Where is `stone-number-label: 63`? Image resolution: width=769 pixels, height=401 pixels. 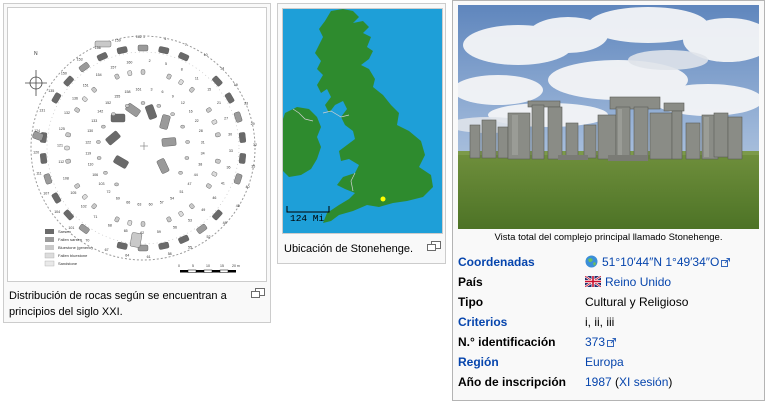 stone-number-label: 63 is located at coordinates (139, 205).